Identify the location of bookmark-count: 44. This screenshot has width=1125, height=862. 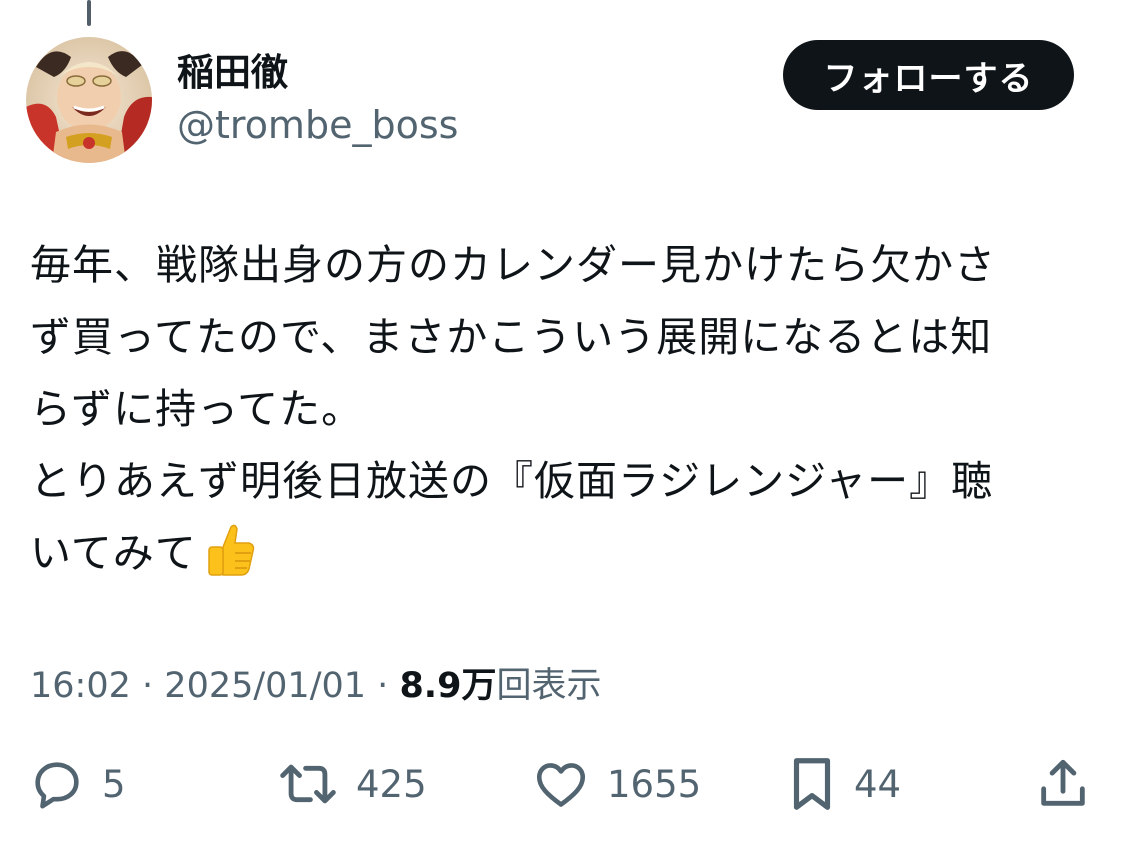
(878, 784).